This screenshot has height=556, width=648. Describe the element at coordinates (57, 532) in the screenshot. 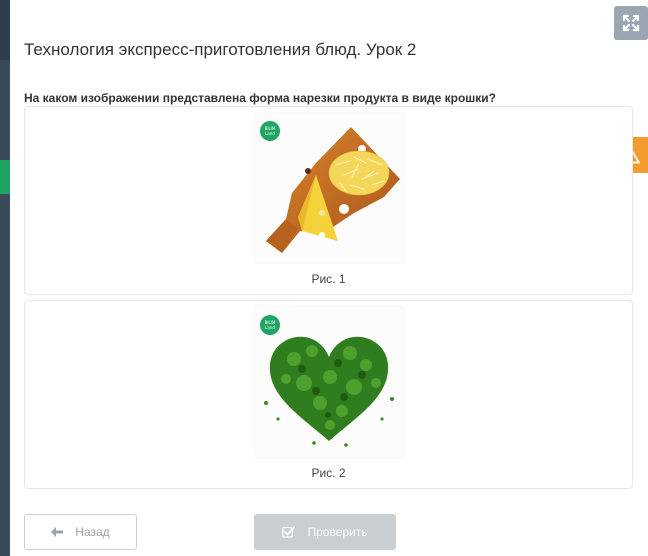

I see `arrow-left-icon` at that location.